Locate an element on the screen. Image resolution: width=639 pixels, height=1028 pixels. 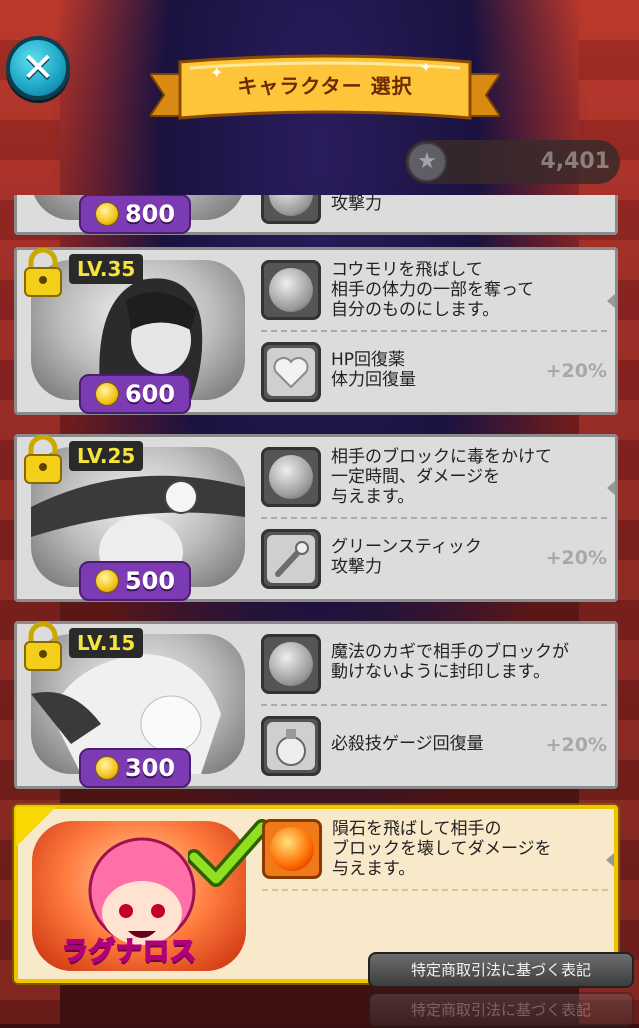
price-badge: 600 is located at coordinates (135, 394).